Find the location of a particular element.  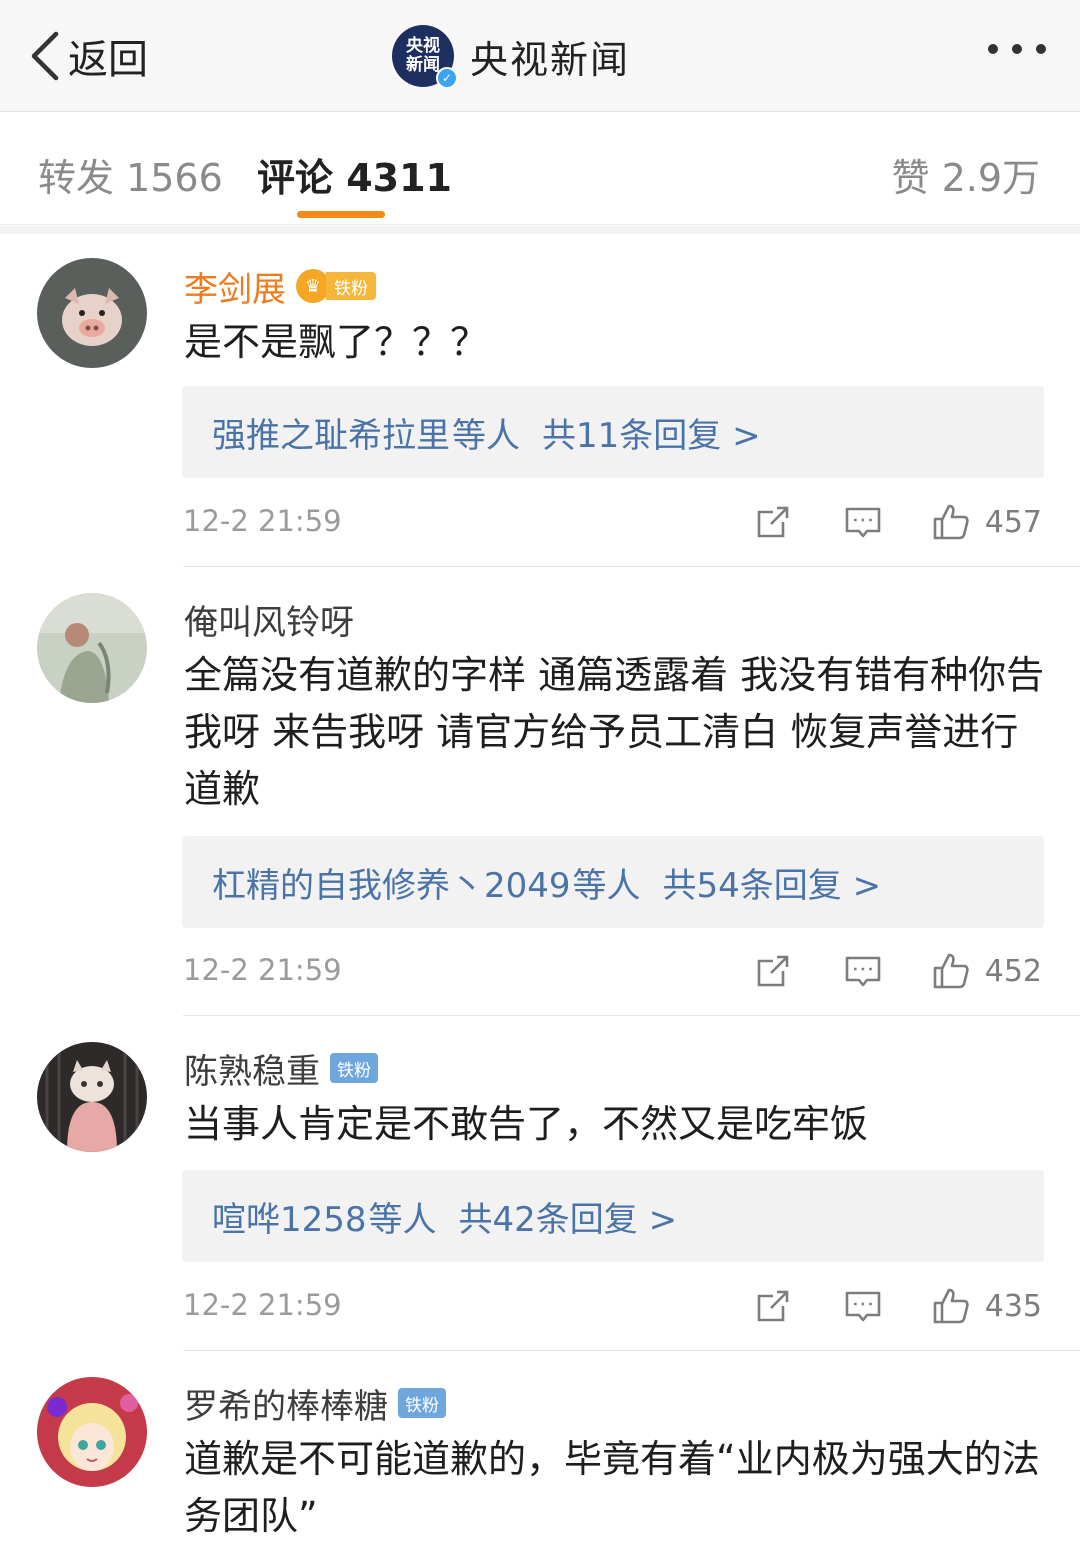

page-title: 央视新闻 is located at coordinates (550, 59).